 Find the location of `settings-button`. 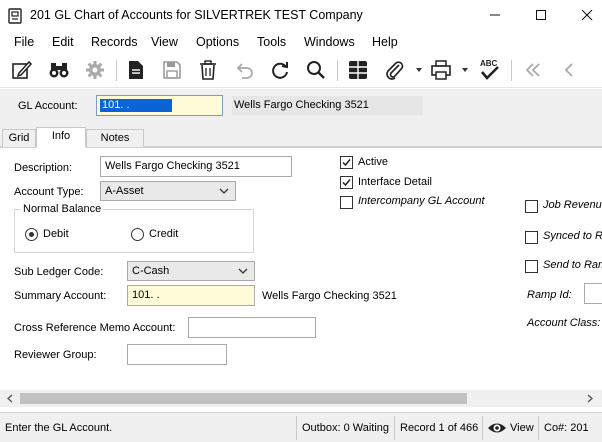

settings-button is located at coordinates (95, 70).